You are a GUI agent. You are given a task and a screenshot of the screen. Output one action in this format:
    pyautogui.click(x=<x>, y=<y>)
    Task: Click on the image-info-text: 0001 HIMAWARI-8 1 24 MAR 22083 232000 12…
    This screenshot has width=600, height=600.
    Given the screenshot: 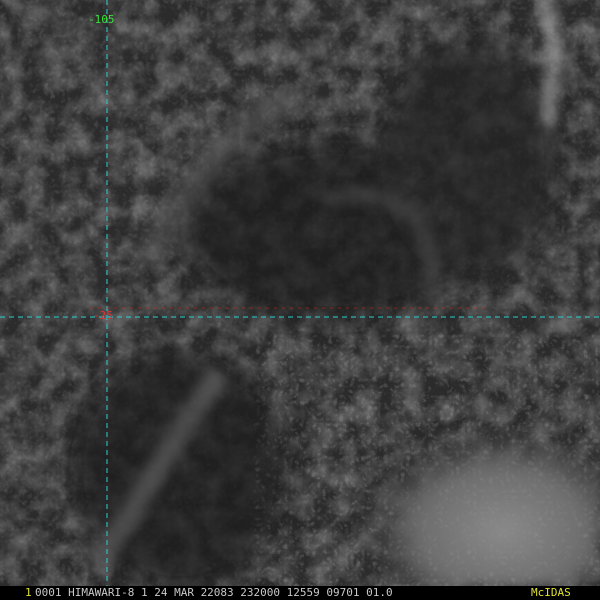 What is the action you would take?
    pyautogui.click(x=214, y=592)
    